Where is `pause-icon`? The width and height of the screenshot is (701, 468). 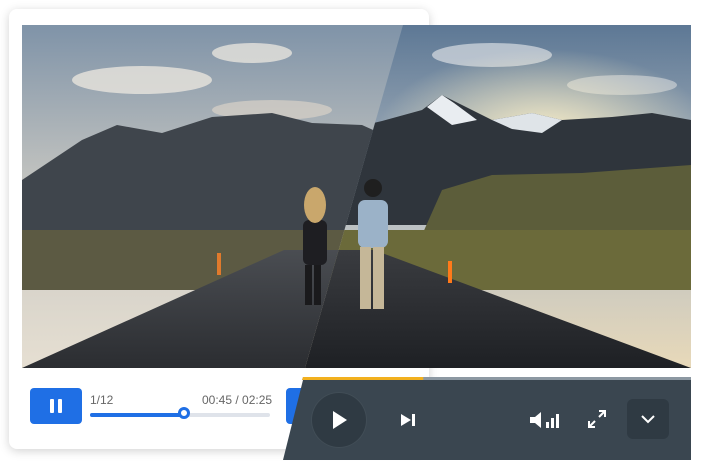 pause-icon is located at coordinates (56, 406).